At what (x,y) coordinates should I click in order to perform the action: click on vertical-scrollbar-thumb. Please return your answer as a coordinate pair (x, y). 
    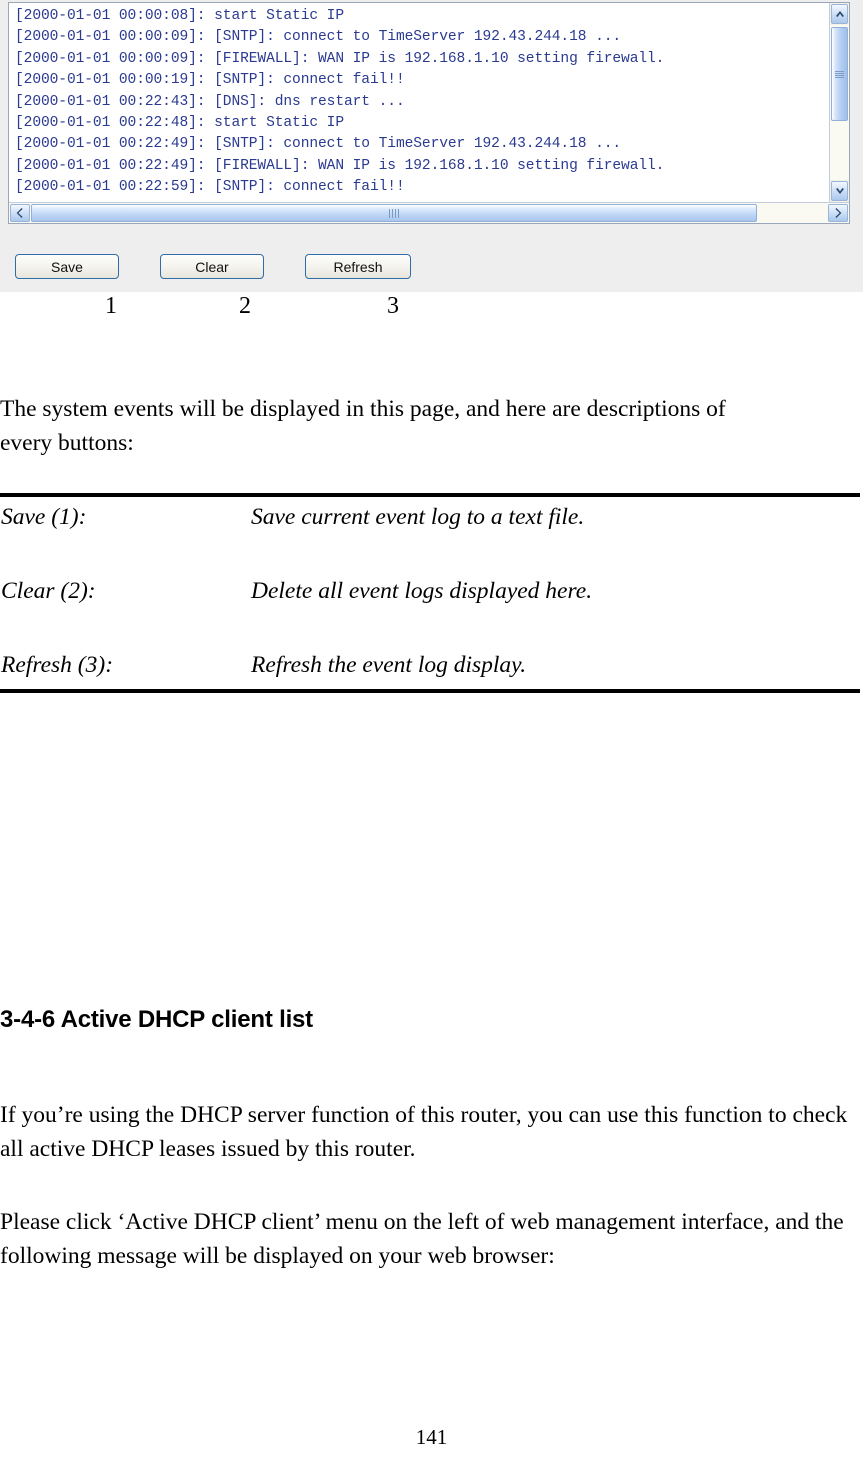
    Looking at the image, I should click on (839, 74).